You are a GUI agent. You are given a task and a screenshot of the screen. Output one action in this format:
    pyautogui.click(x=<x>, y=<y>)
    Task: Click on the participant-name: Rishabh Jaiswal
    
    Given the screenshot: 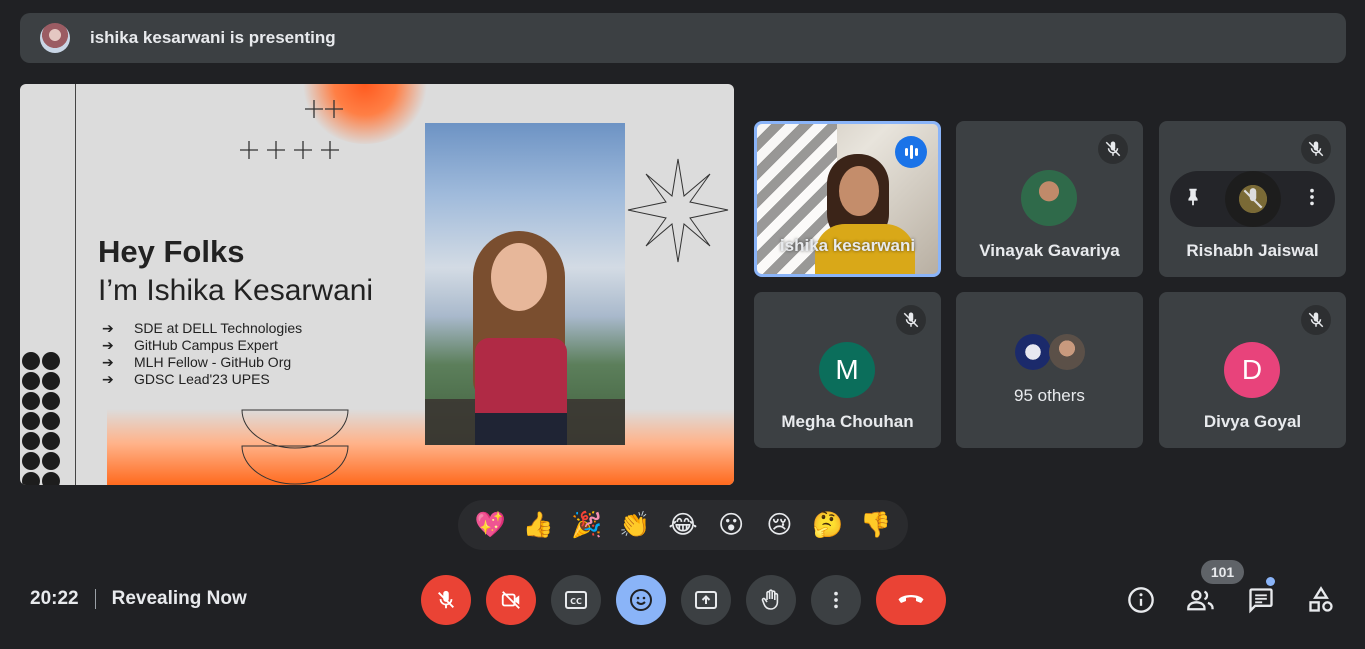 What is the action you would take?
    pyautogui.click(x=1252, y=250)
    